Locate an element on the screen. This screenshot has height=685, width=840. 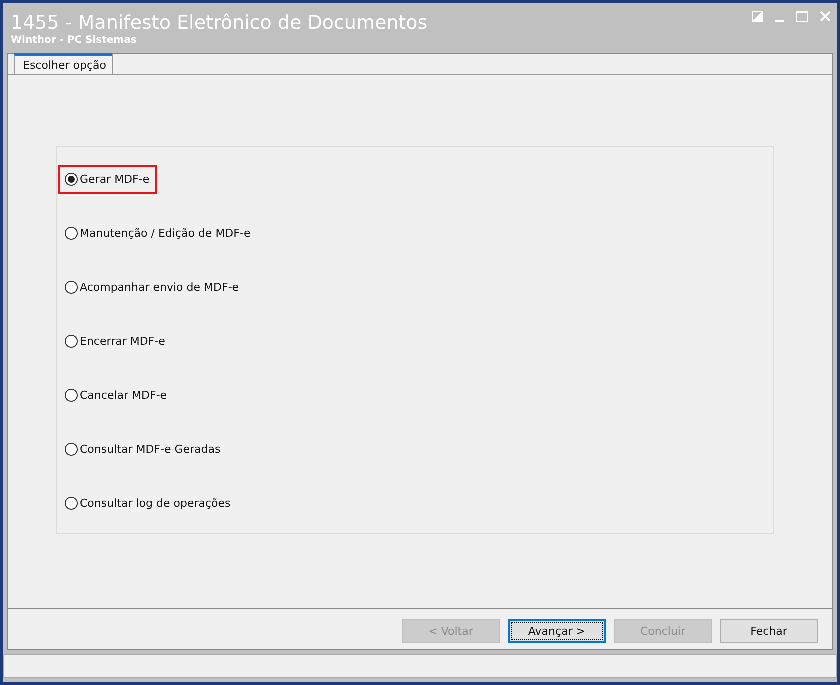
window-subtitle: Winthor - PC Sistemas is located at coordinates (74, 41).